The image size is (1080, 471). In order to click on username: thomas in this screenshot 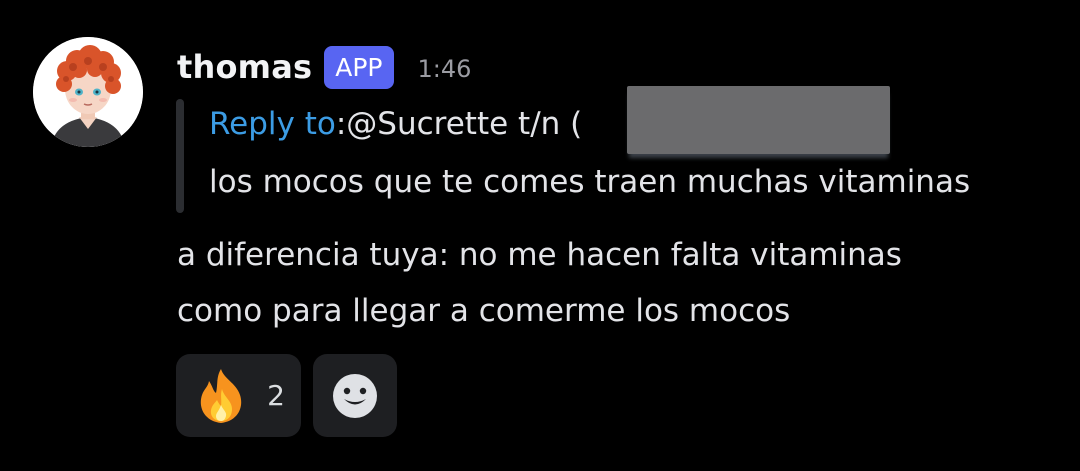, I will do `click(244, 67)`.